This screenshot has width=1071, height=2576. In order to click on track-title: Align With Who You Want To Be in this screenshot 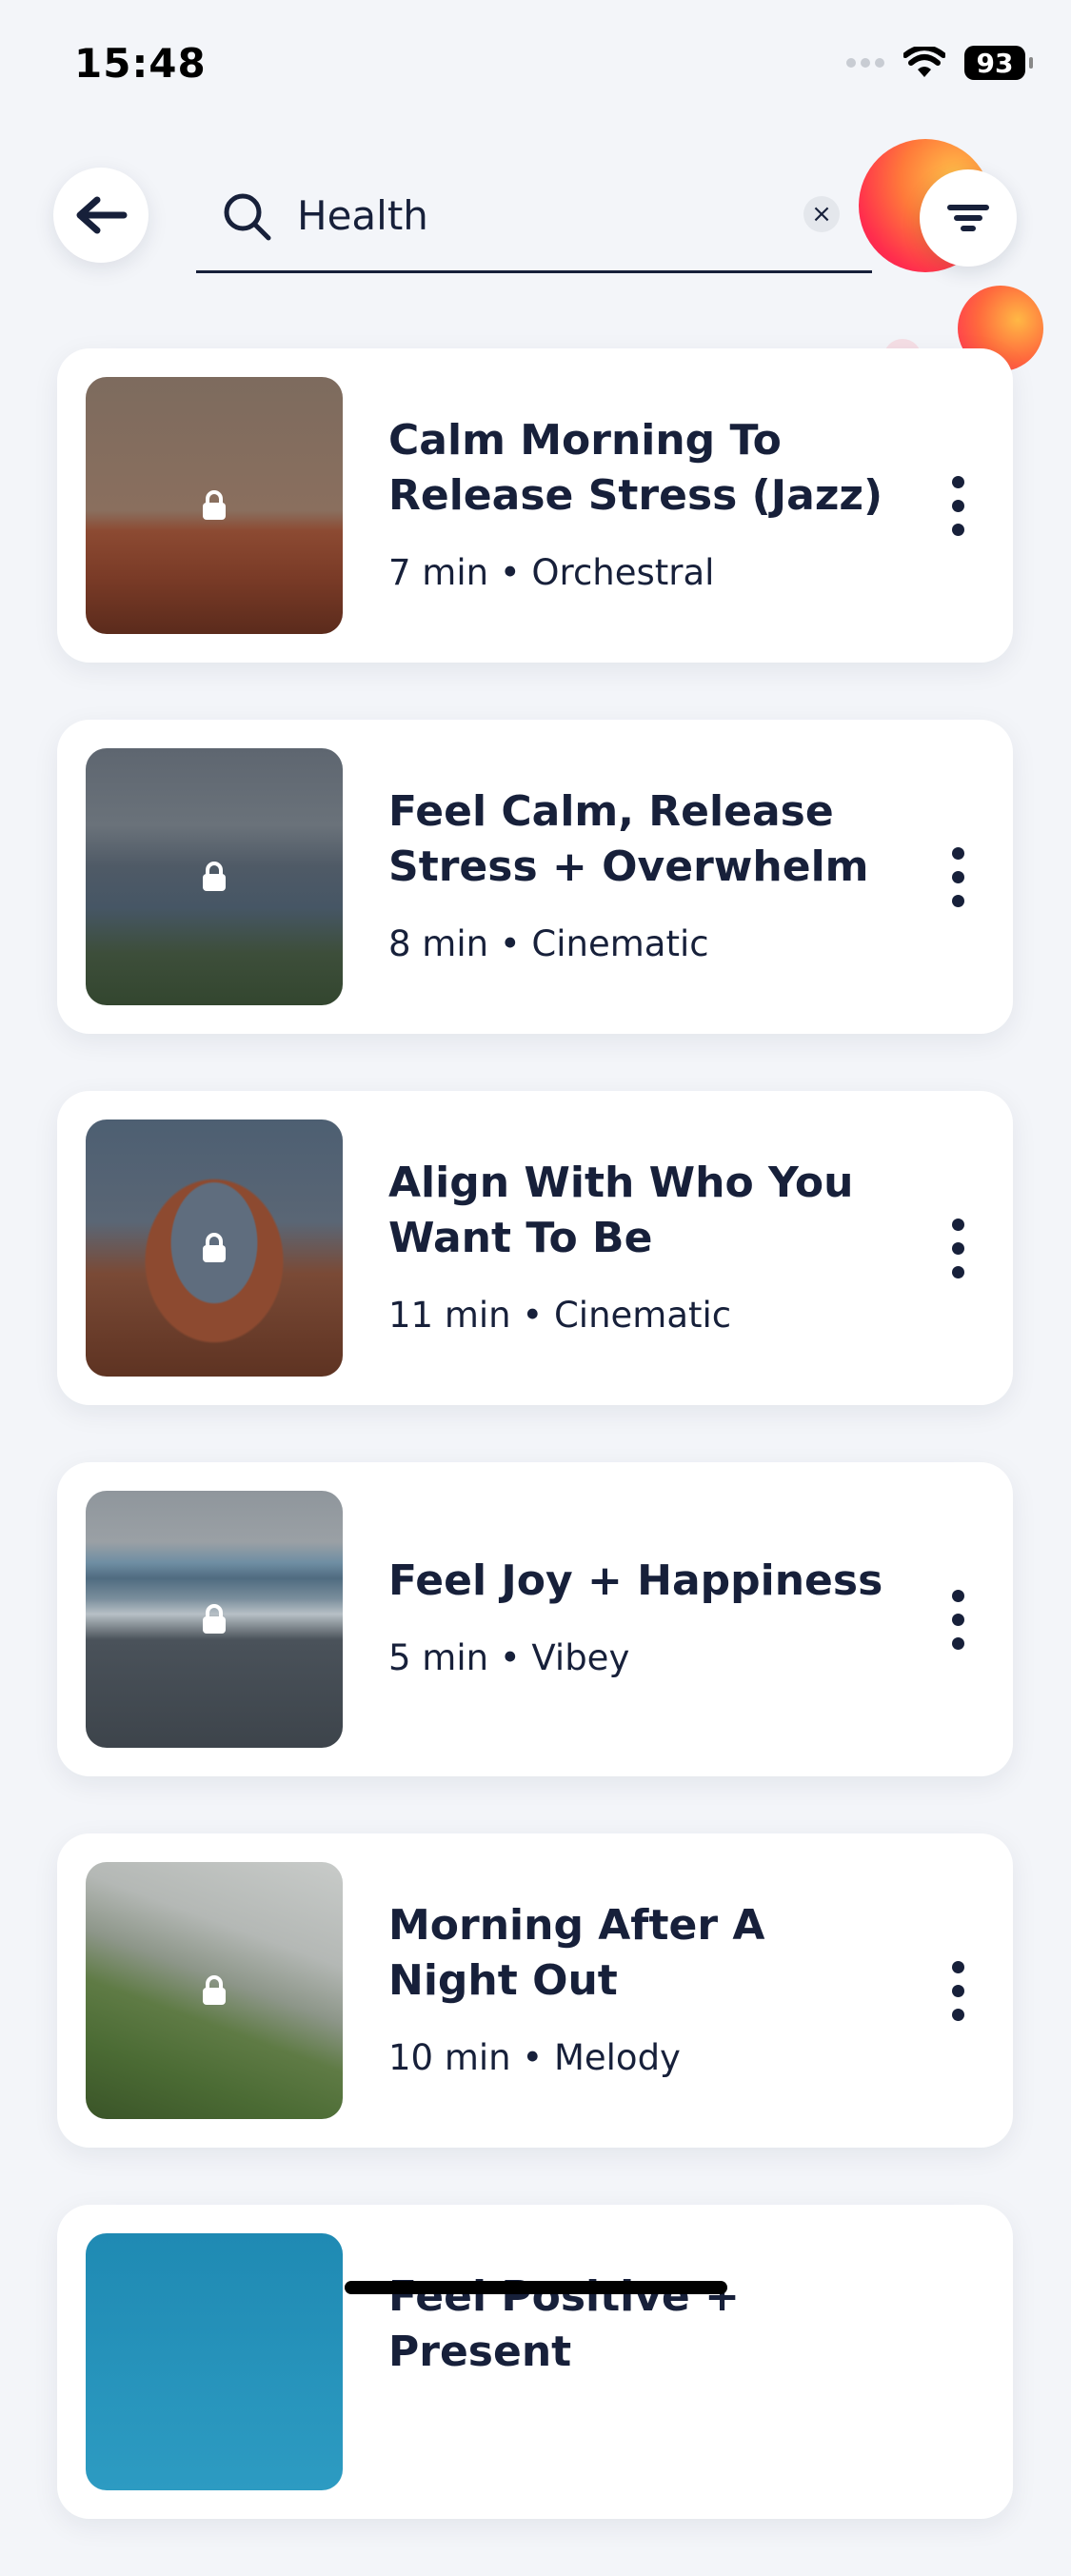, I will do `click(621, 1210)`.